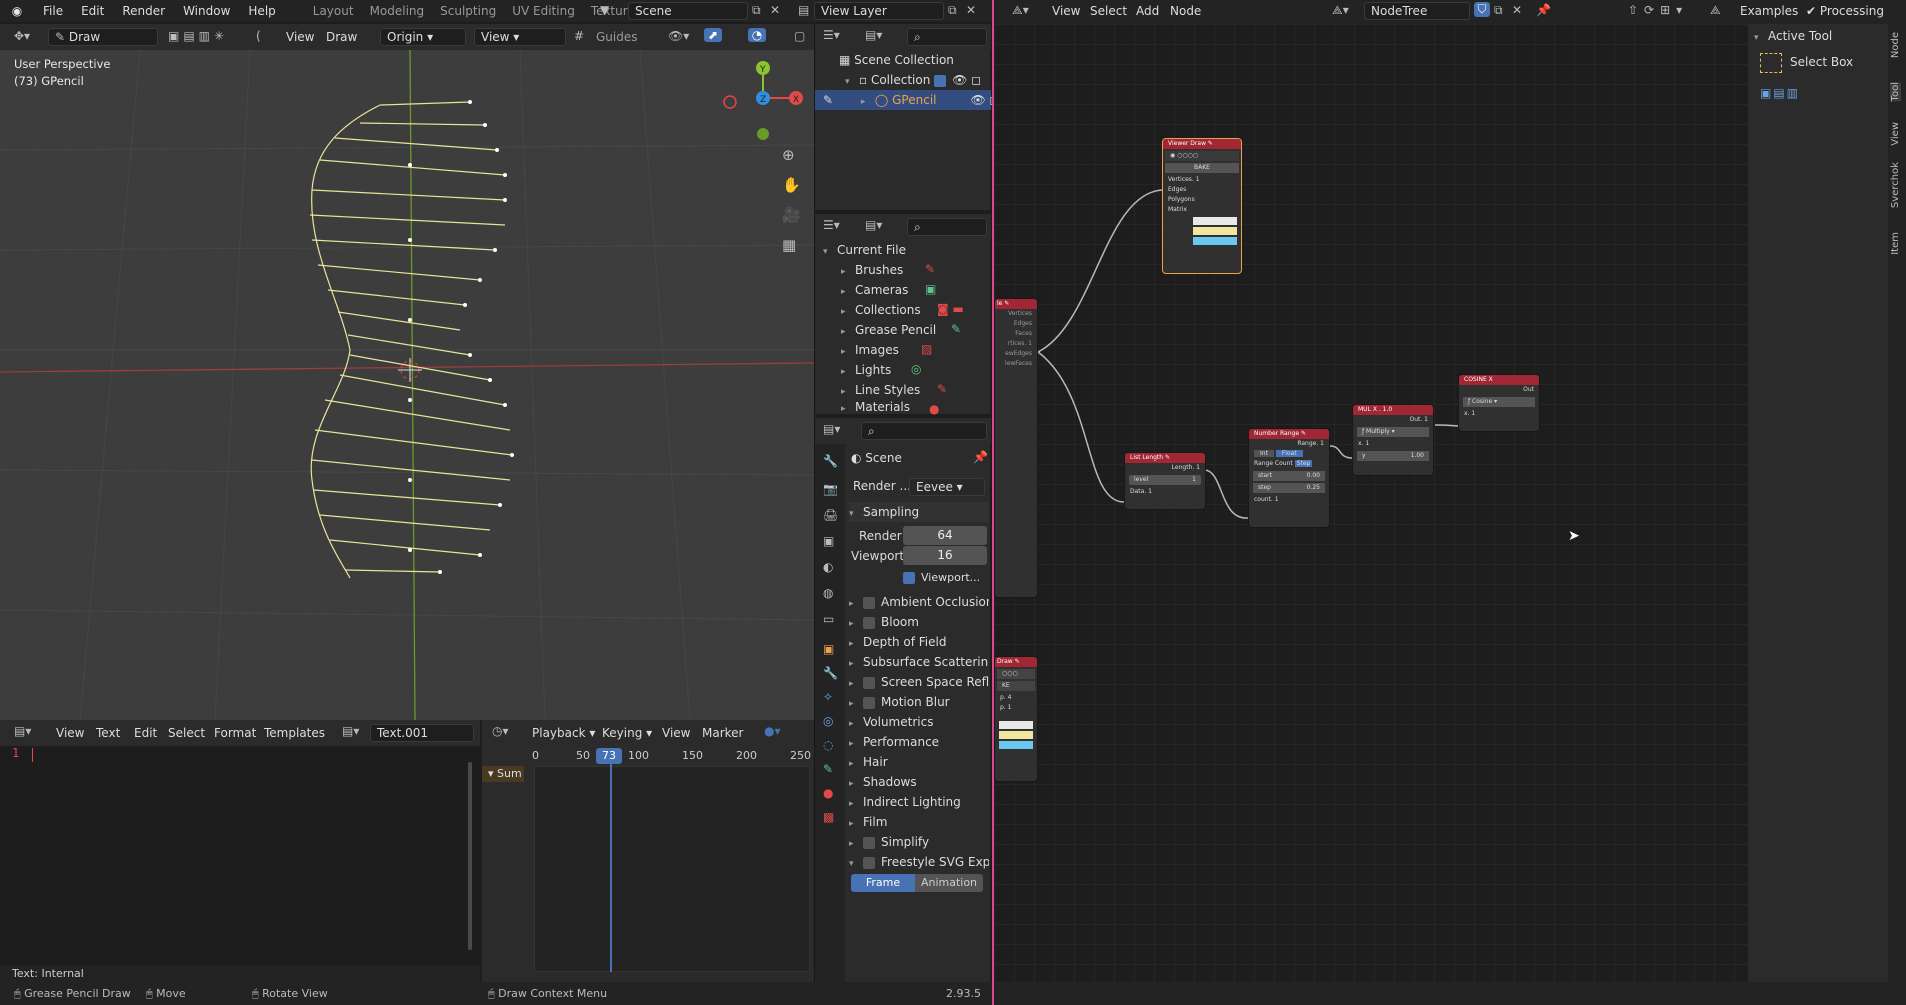 This screenshot has height=1005, width=1906. Describe the element at coordinates (673, 756) in the screenshot. I see `timeline-ruler: 0 50 100 150 200 250` at that location.